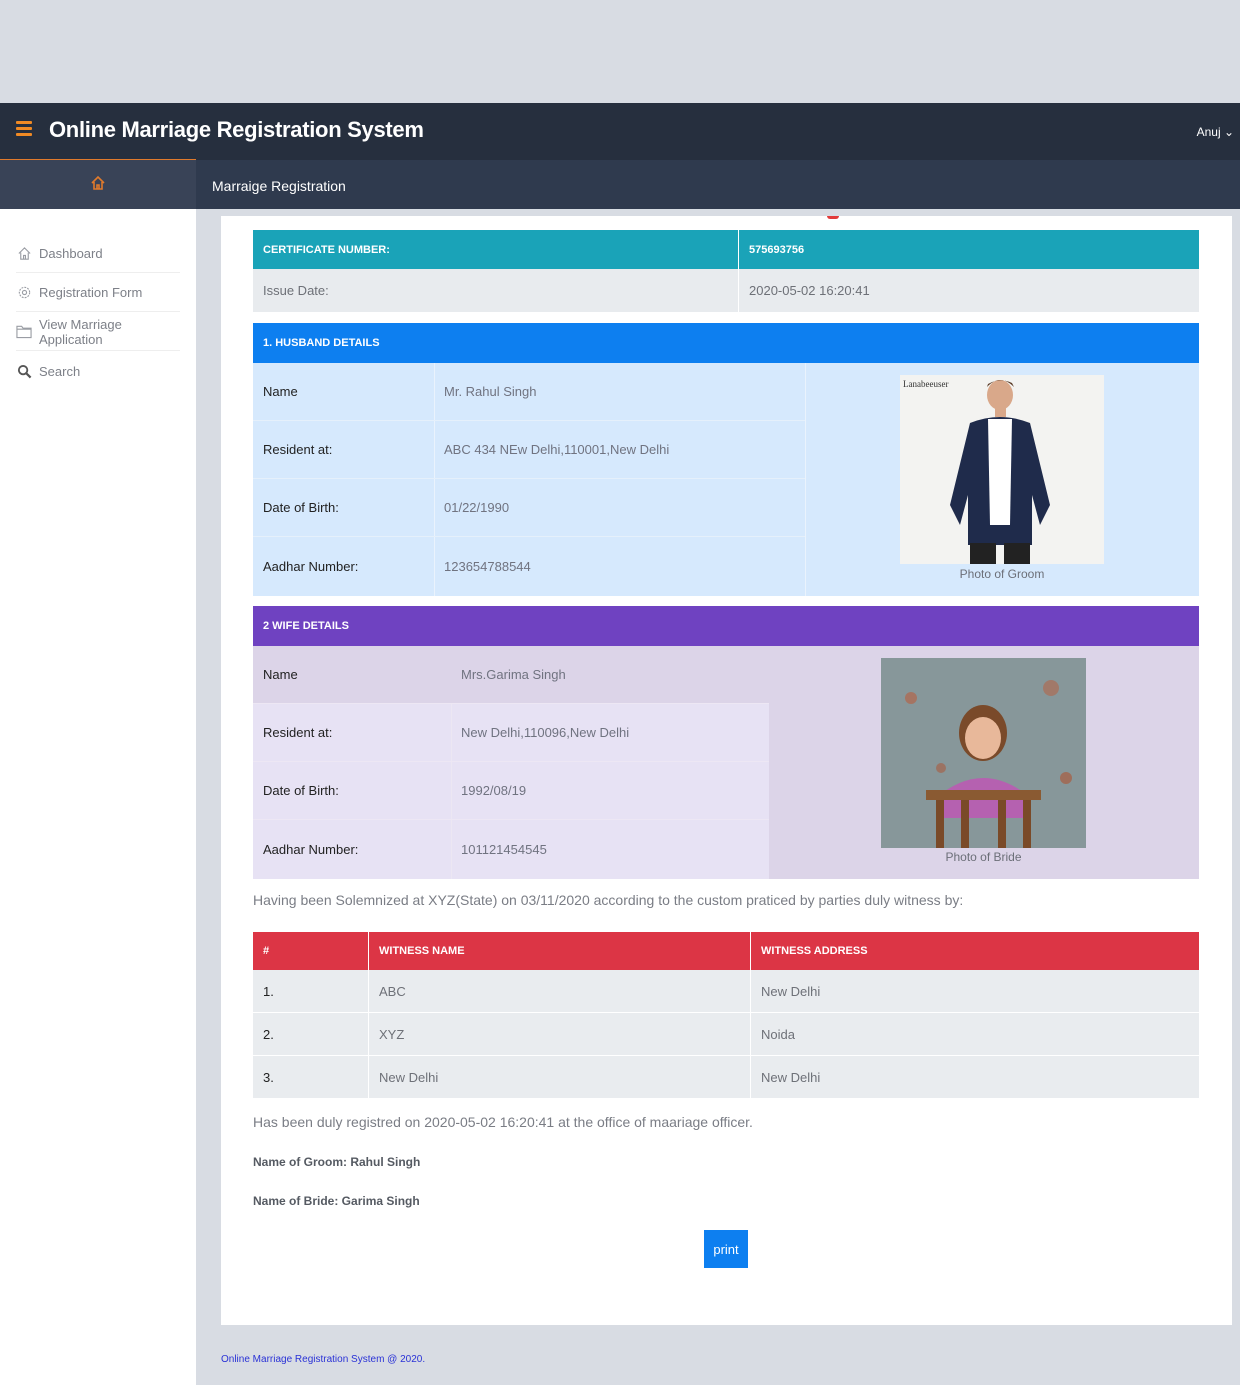 Image resolution: width=1240 pixels, height=1385 pixels. I want to click on sidebar-item-label: Search, so click(60, 371).